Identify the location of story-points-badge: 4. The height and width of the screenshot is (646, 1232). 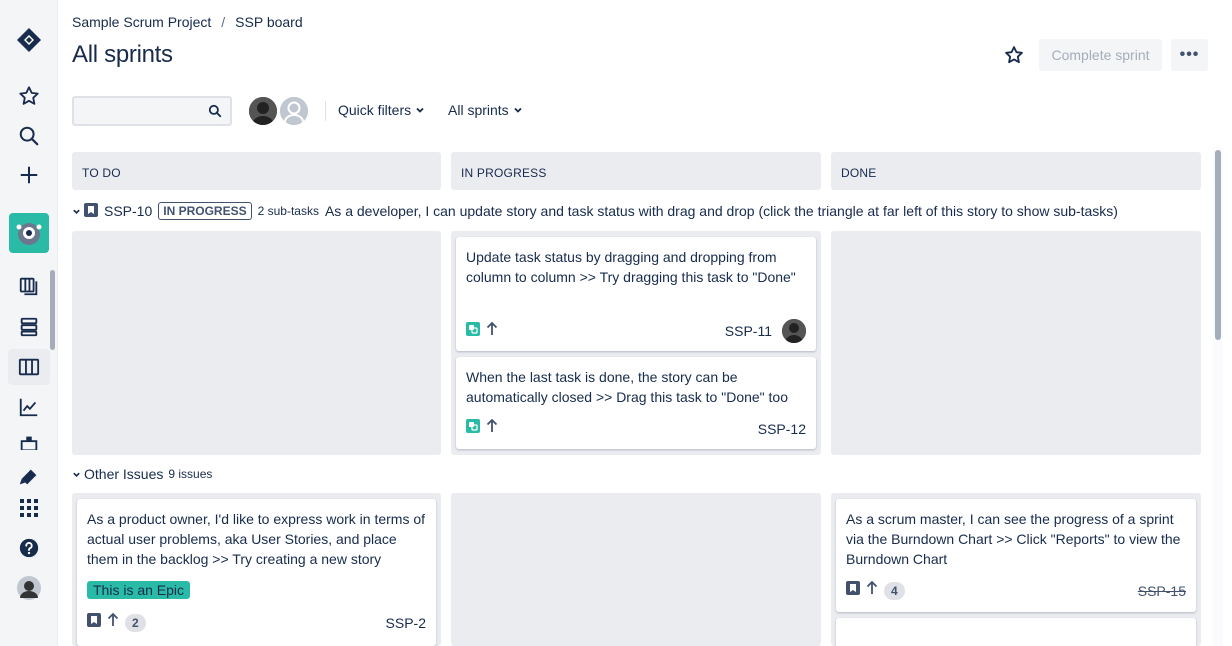
(894, 590).